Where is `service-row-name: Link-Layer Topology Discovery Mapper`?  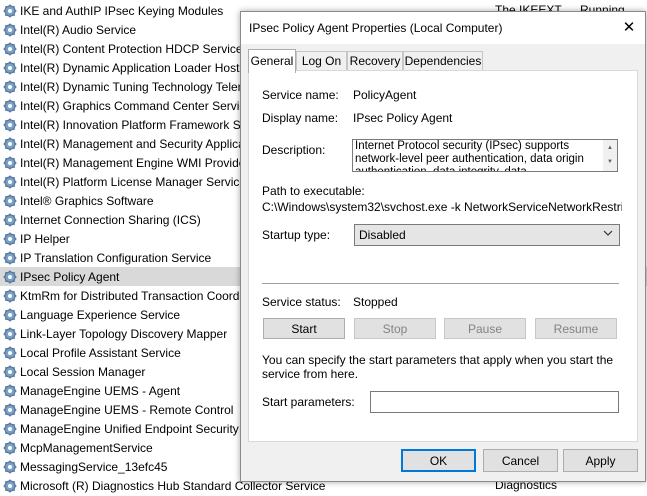 service-row-name: Link-Layer Topology Discovery Mapper is located at coordinates (124, 333).